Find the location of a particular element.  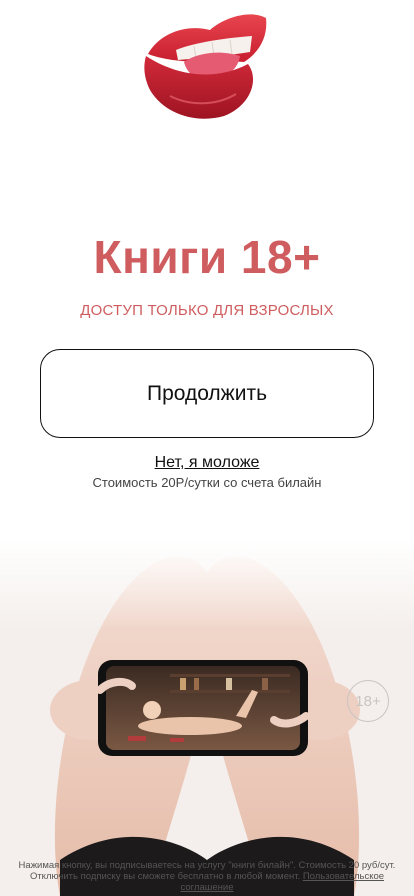

younger-link: Нет, я моложе is located at coordinates (207, 463).